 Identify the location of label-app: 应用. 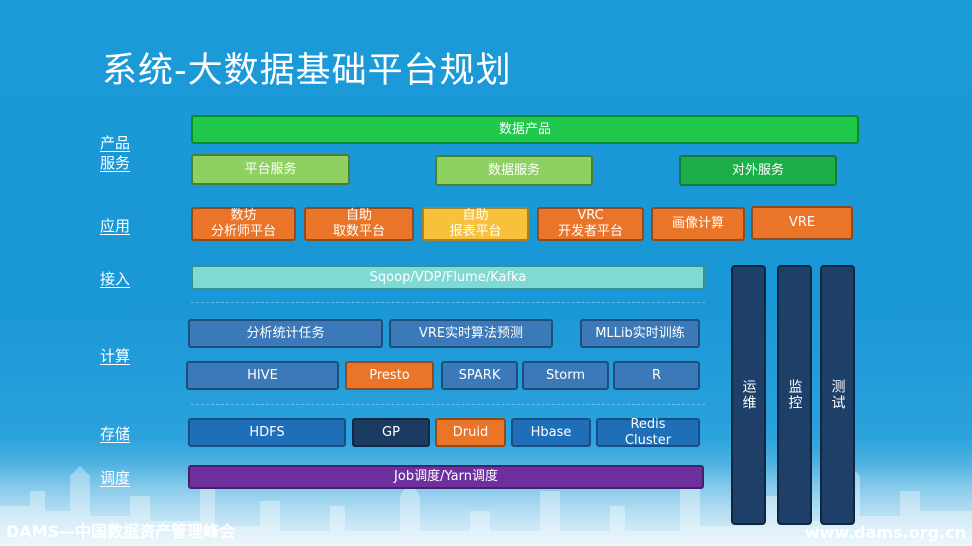
(115, 226).